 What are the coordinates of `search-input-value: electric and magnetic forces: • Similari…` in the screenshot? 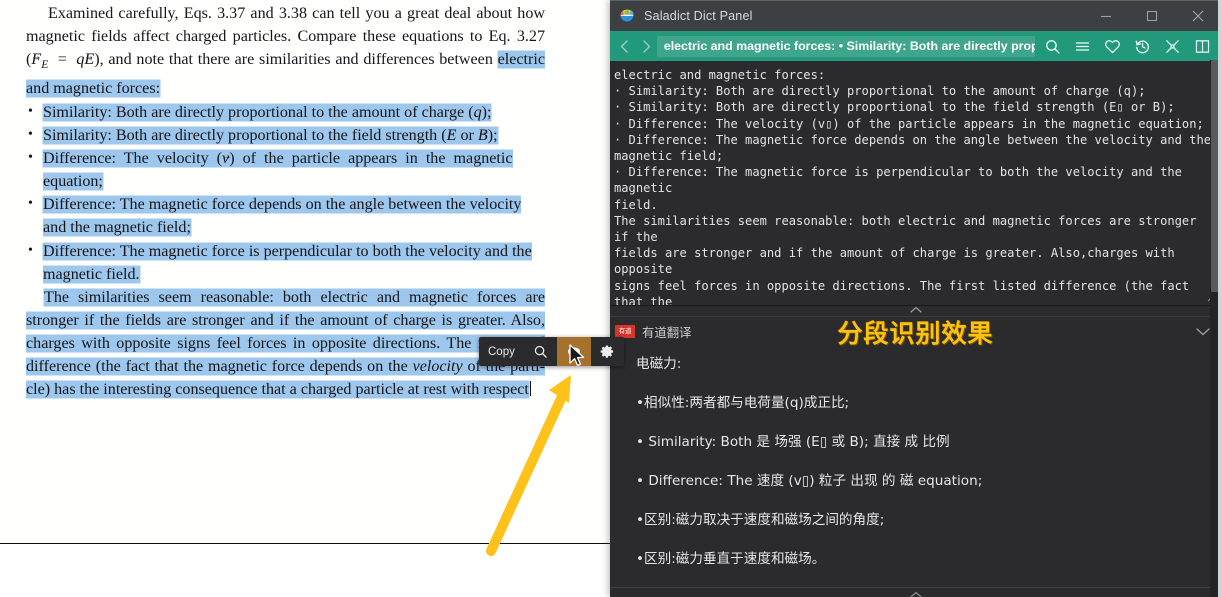 It's located at (849, 46).